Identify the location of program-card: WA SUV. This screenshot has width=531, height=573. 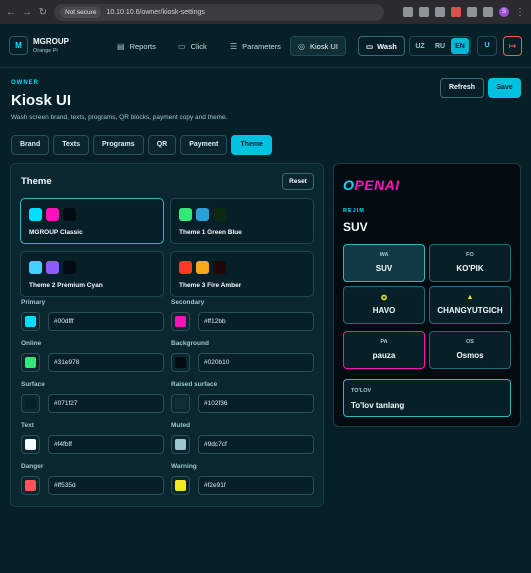
(384, 263).